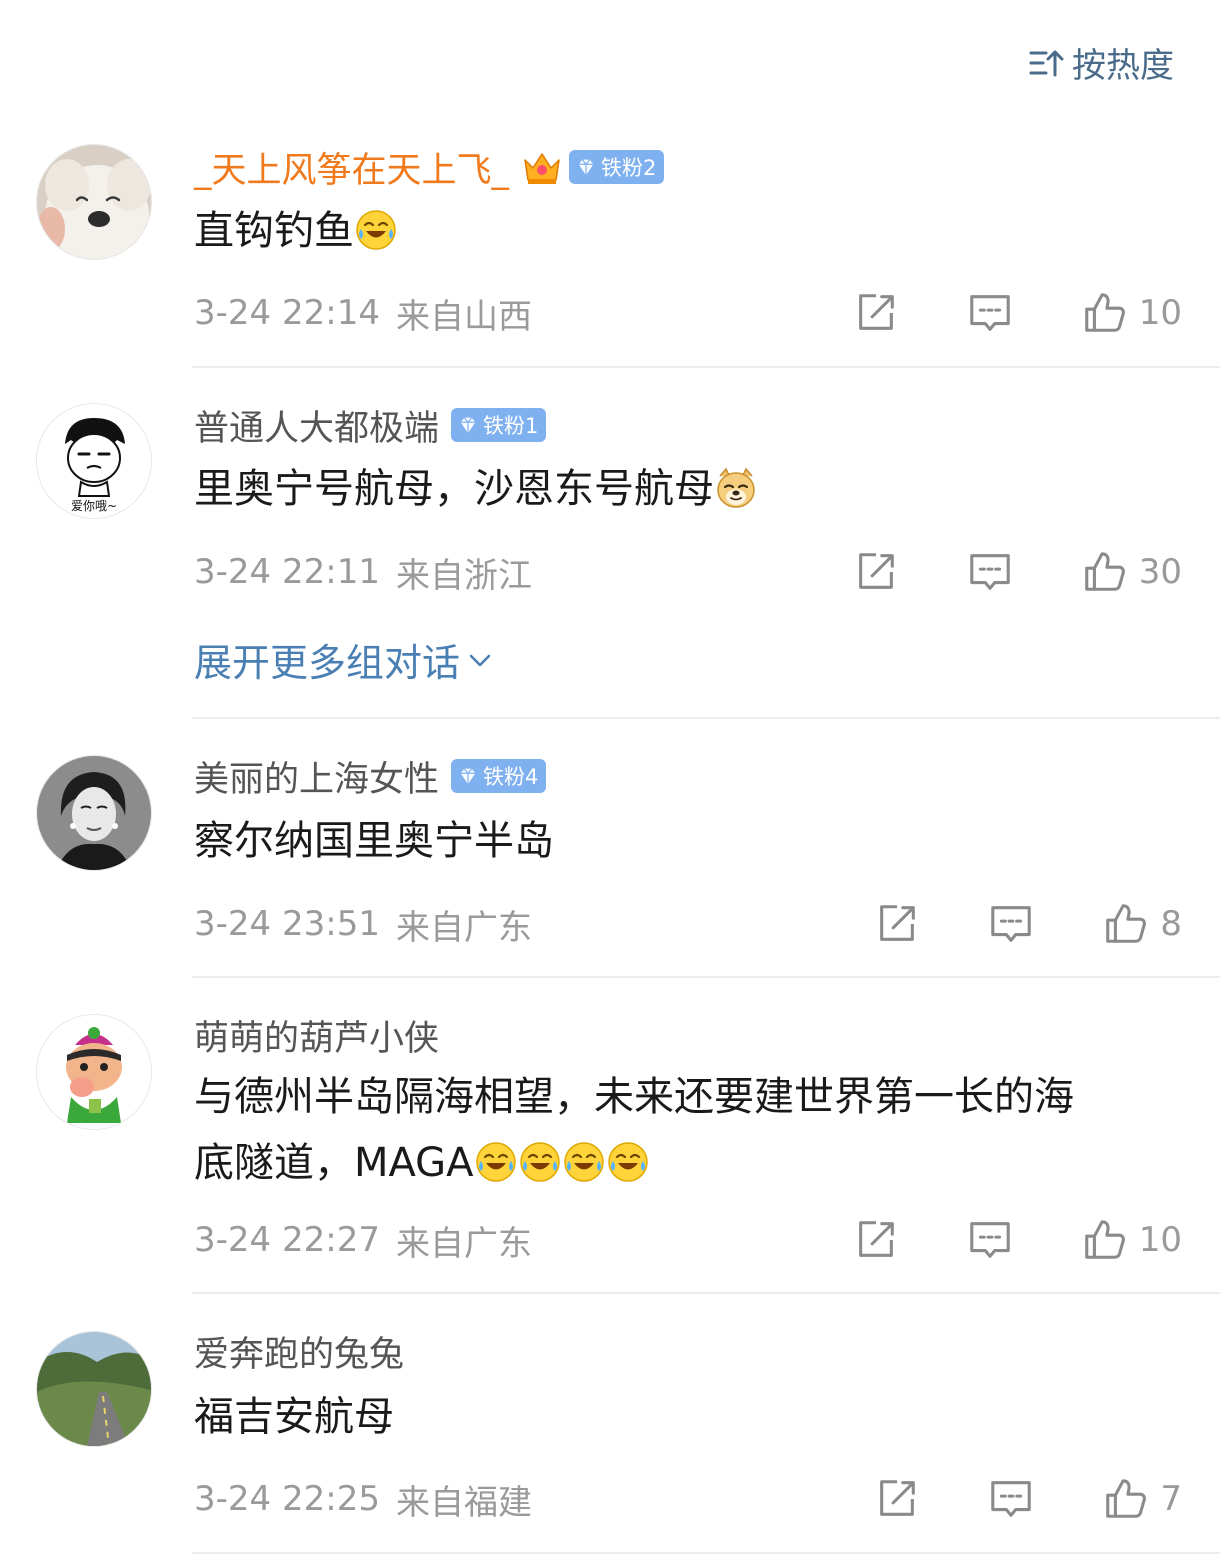 This screenshot has width=1220, height=1568. What do you see at coordinates (511, 777) in the screenshot?
I see `fan-badge-label: 铁粉4` at bounding box center [511, 777].